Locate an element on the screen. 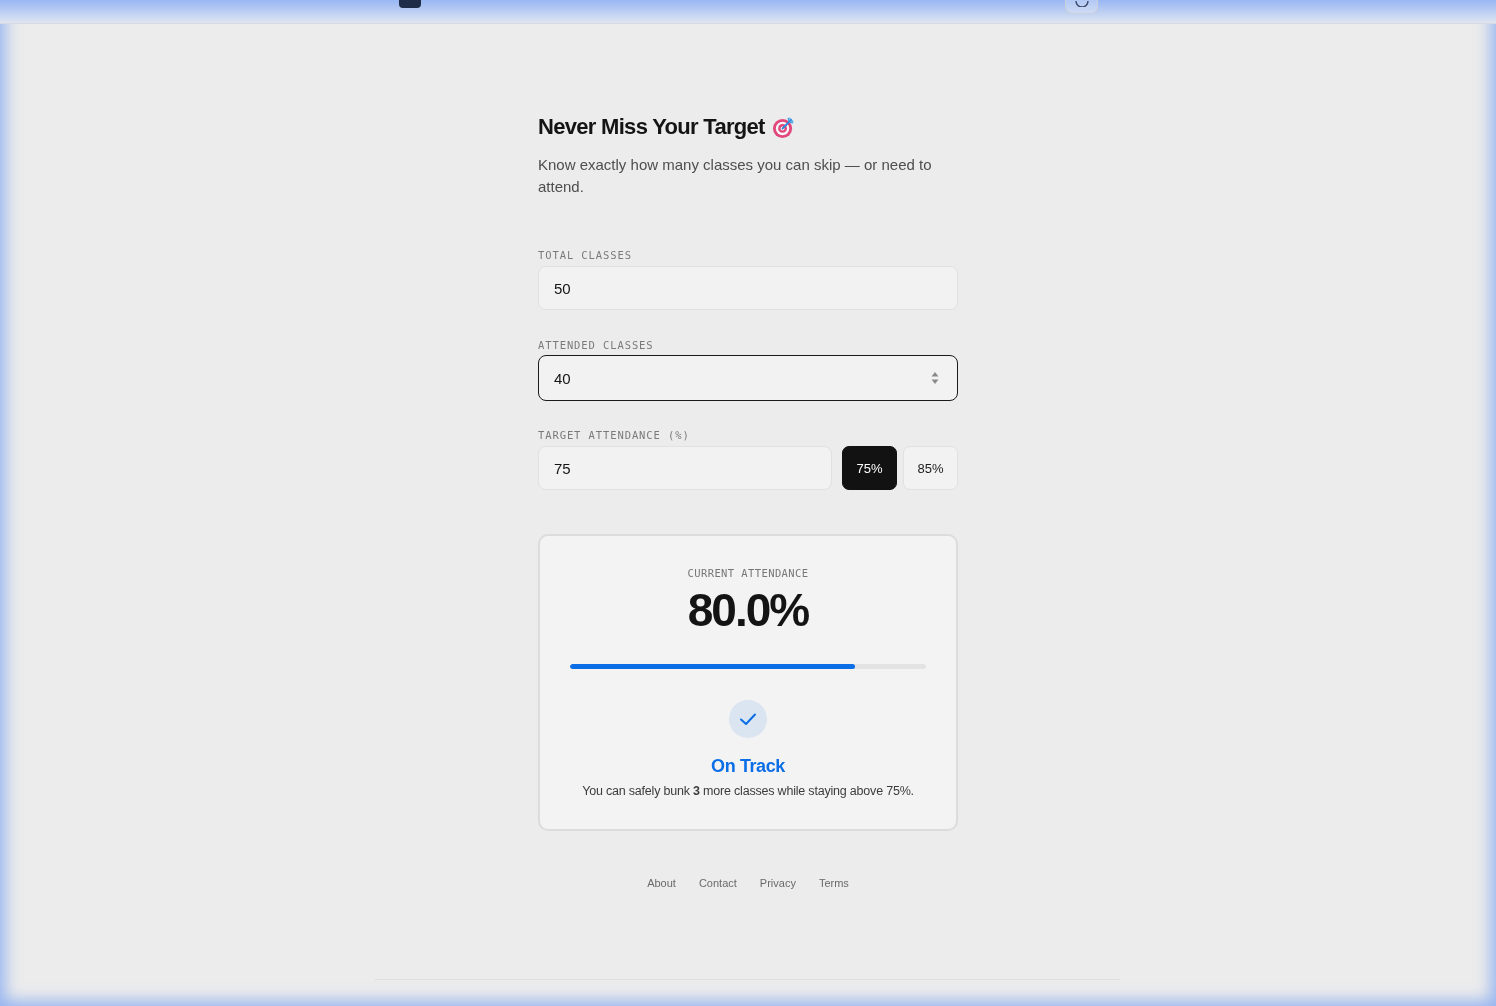 The width and height of the screenshot is (1496, 1006). header-icon-button is located at coordinates (1081, 7).